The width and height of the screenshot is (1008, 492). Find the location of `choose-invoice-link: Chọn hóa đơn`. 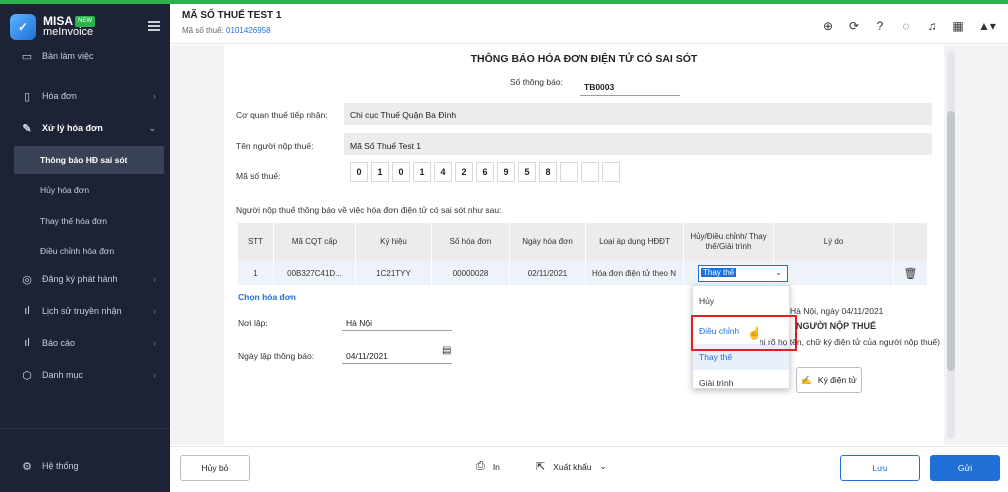

choose-invoice-link: Chọn hóa đơn is located at coordinates (267, 297).